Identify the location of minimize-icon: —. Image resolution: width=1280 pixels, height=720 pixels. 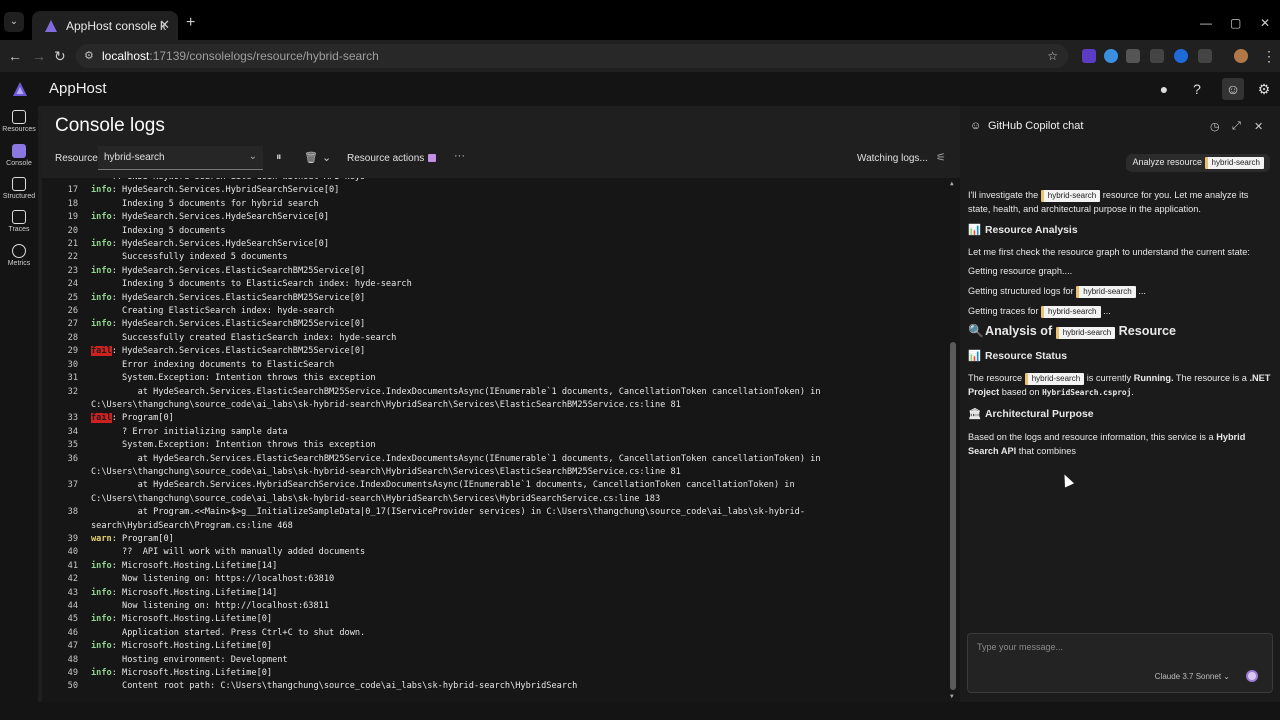
(1206, 23).